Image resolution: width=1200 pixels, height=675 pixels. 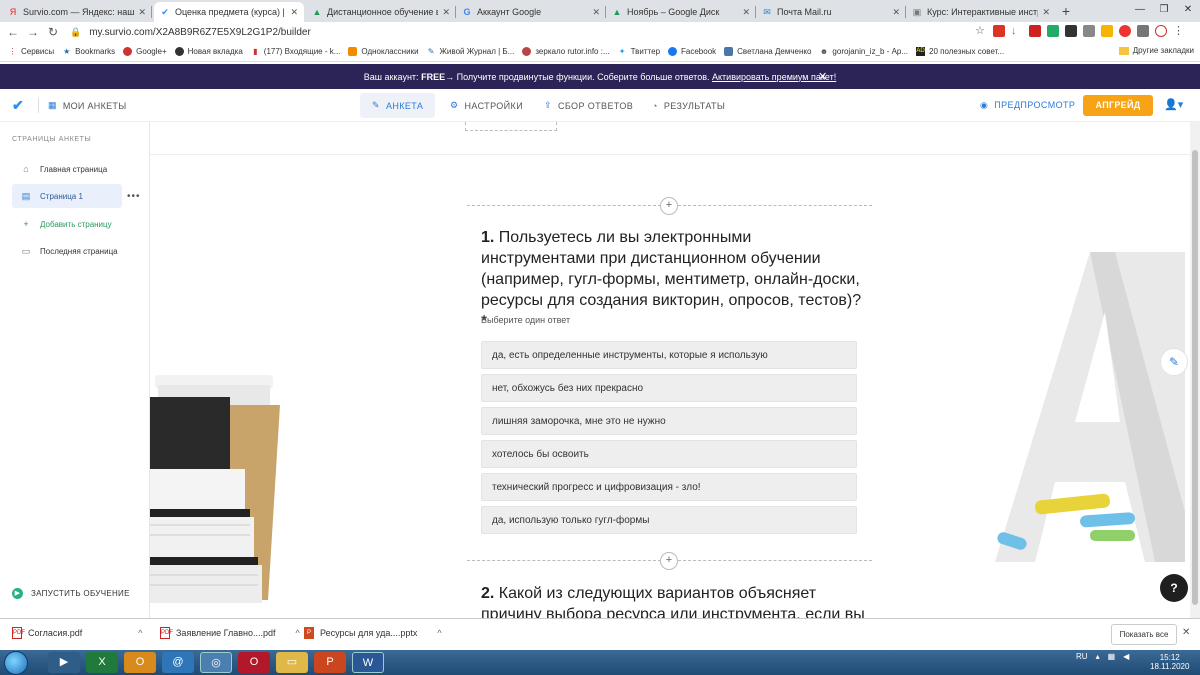 I want to click on email-client-icon: @, so click(x=178, y=662).